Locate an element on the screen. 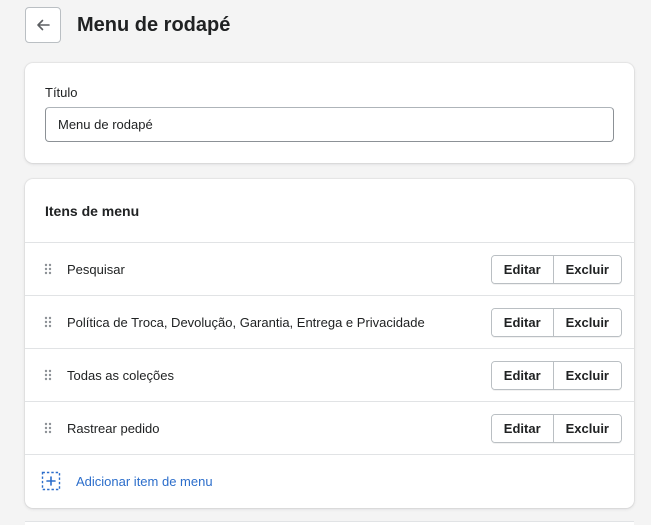 The width and height of the screenshot is (651, 525). next-card-edge is located at coordinates (329, 523).